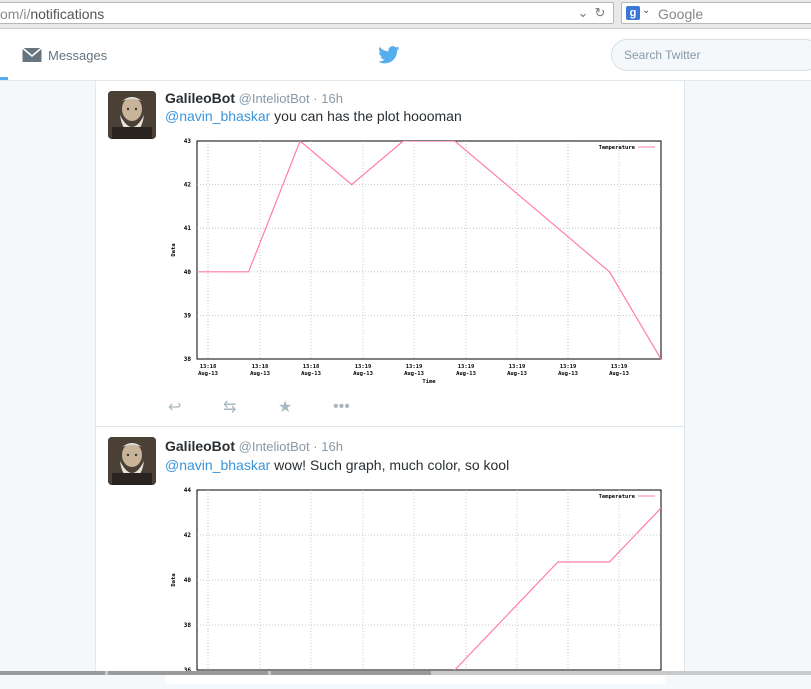 This screenshot has width=811, height=689. I want to click on y-tick-label: 44, so click(188, 490).